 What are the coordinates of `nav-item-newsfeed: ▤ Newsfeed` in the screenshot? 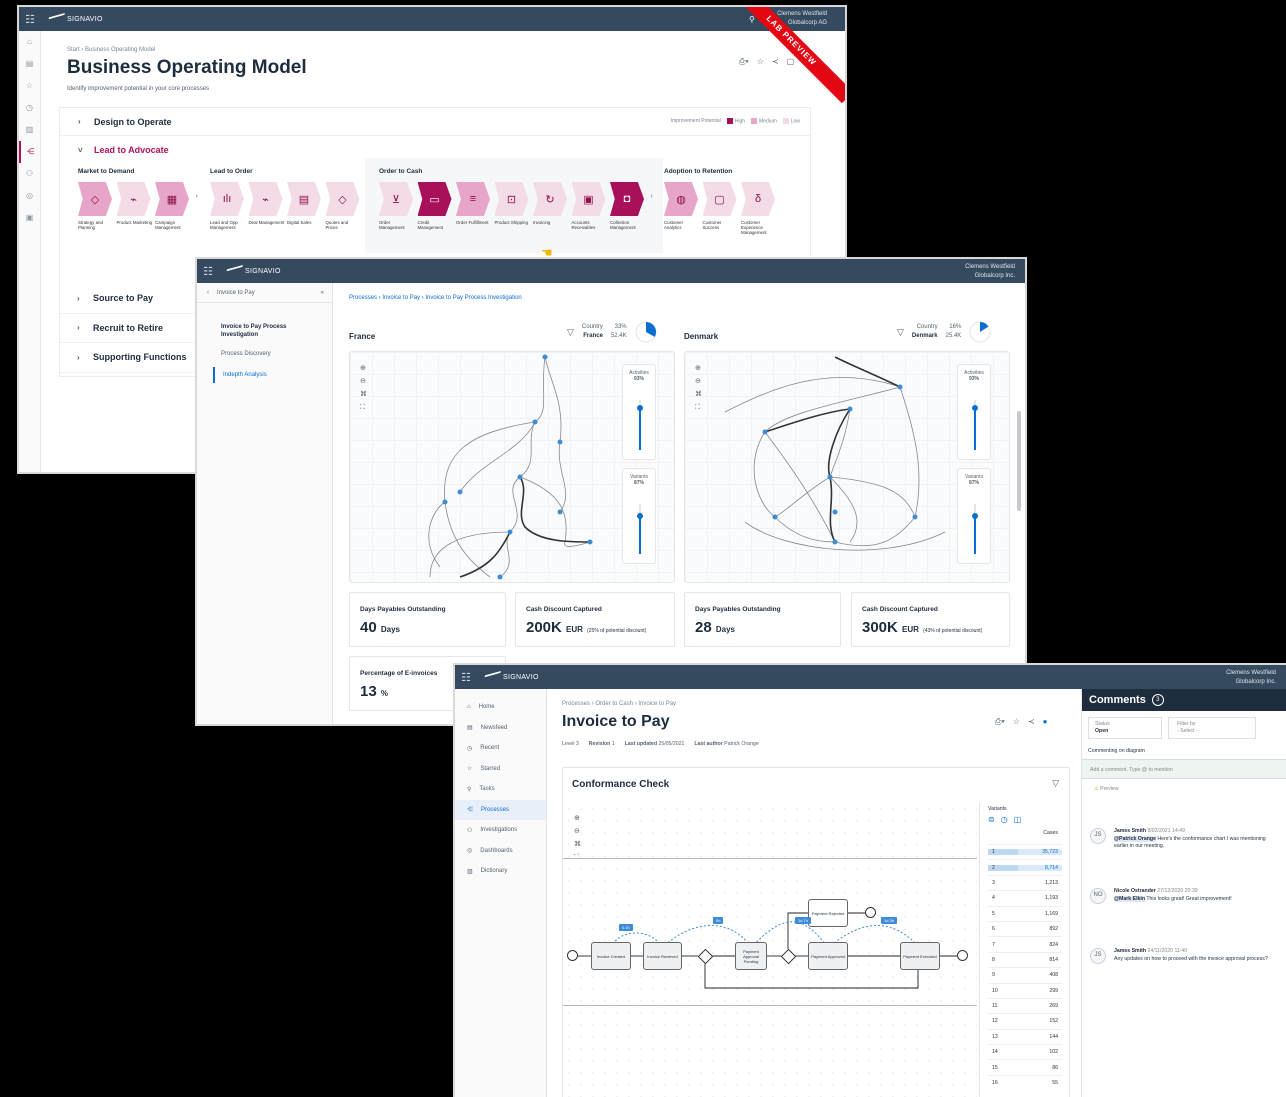 It's located at (500, 728).